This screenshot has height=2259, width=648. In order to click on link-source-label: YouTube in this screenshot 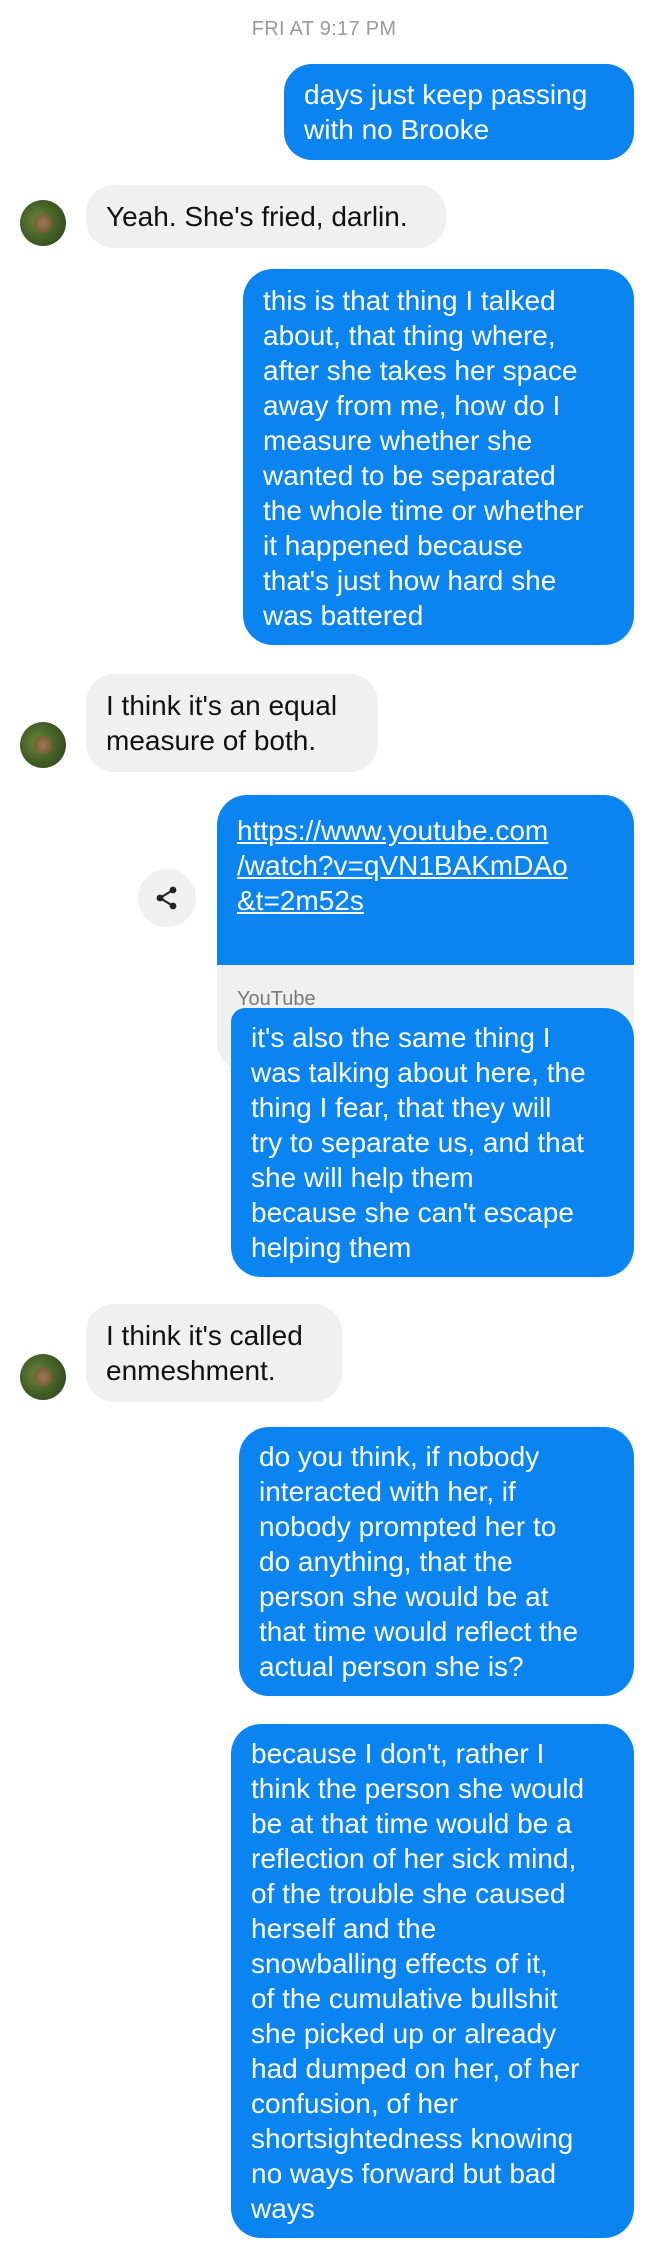, I will do `click(276, 999)`.